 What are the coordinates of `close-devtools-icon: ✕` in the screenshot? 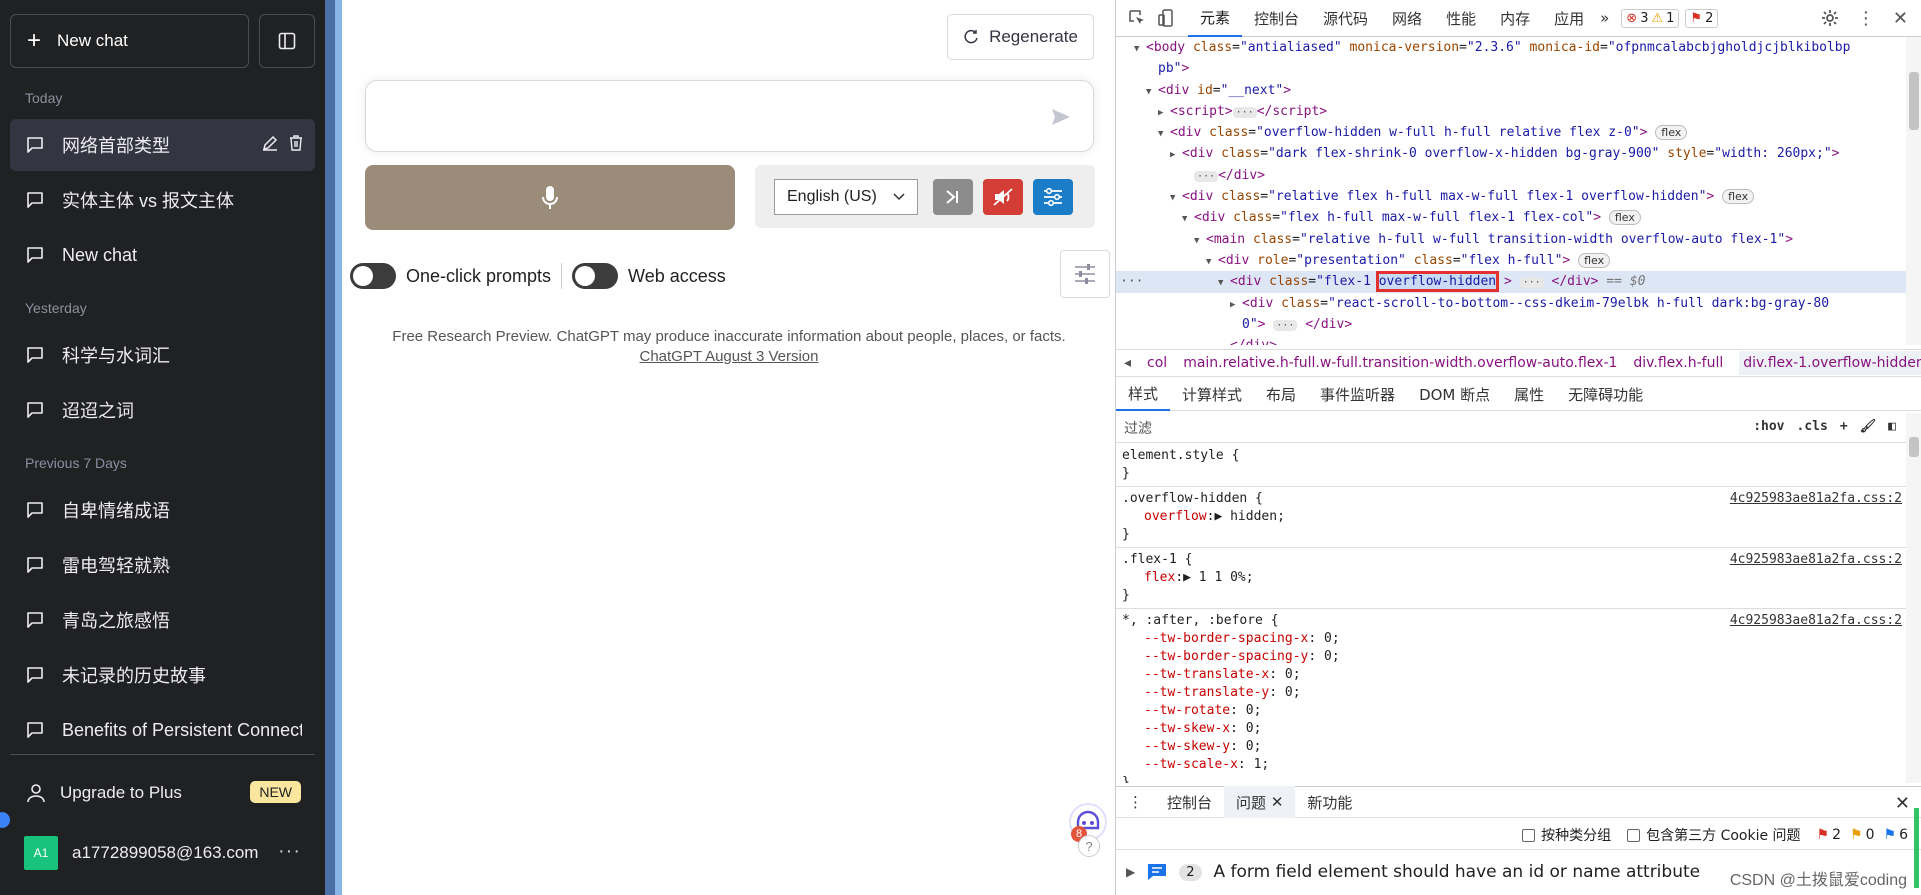 It's located at (1900, 18).